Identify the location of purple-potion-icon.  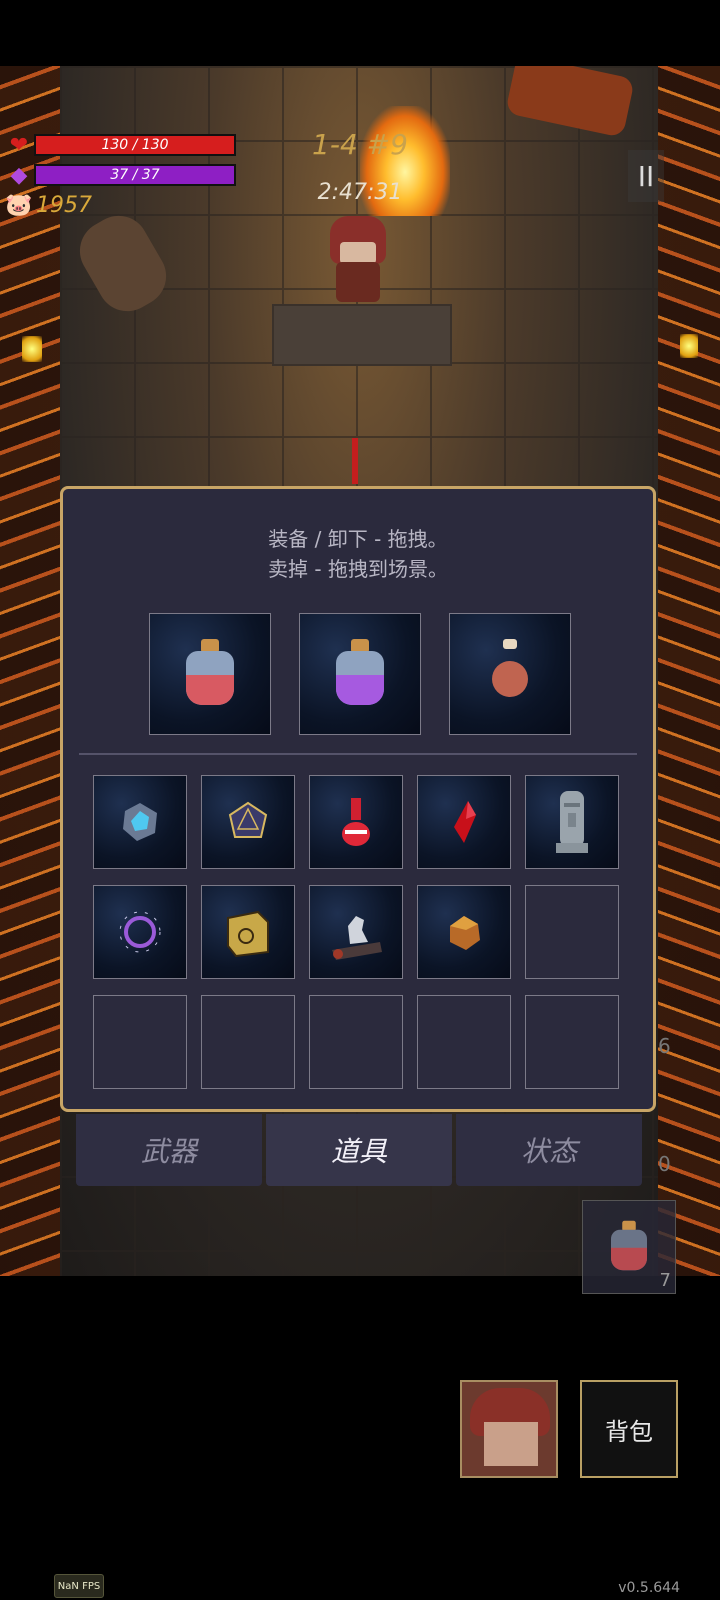
(360, 674).